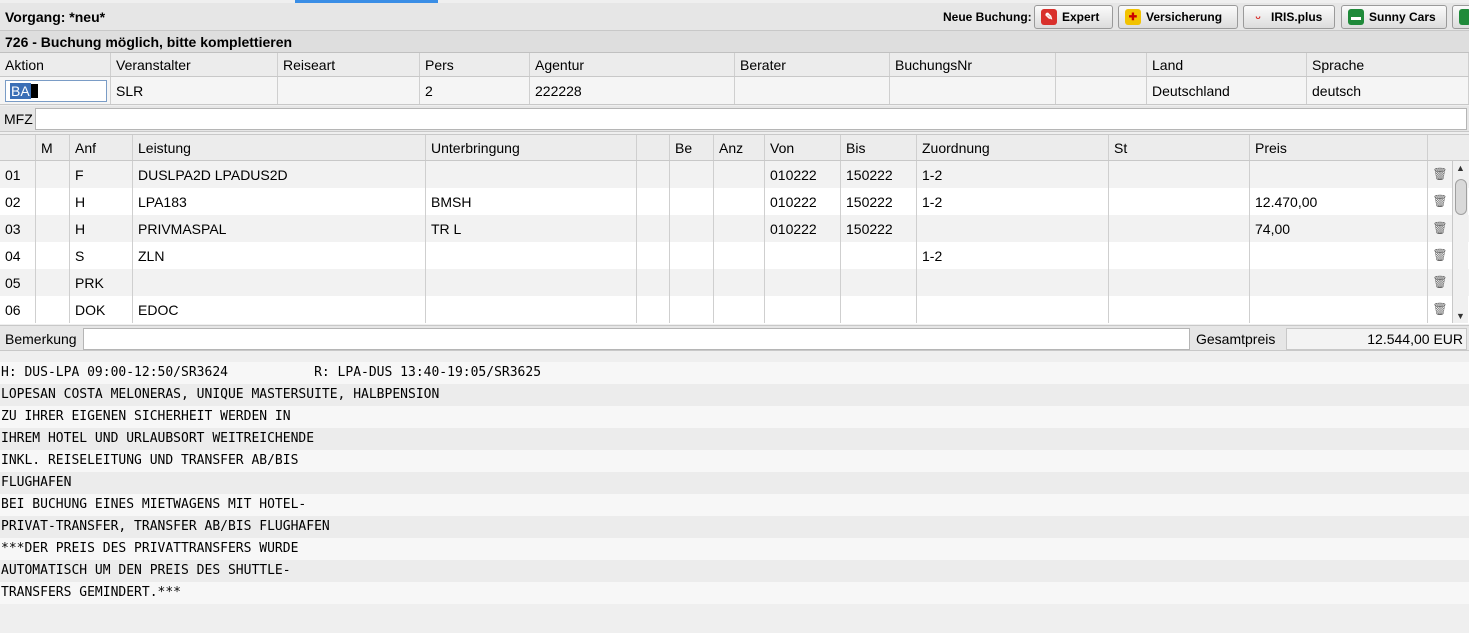 Image resolution: width=1469 pixels, height=633 pixels. What do you see at coordinates (1460, 242) in the screenshot?
I see `services-scrollbar: ▲ ▼` at bounding box center [1460, 242].